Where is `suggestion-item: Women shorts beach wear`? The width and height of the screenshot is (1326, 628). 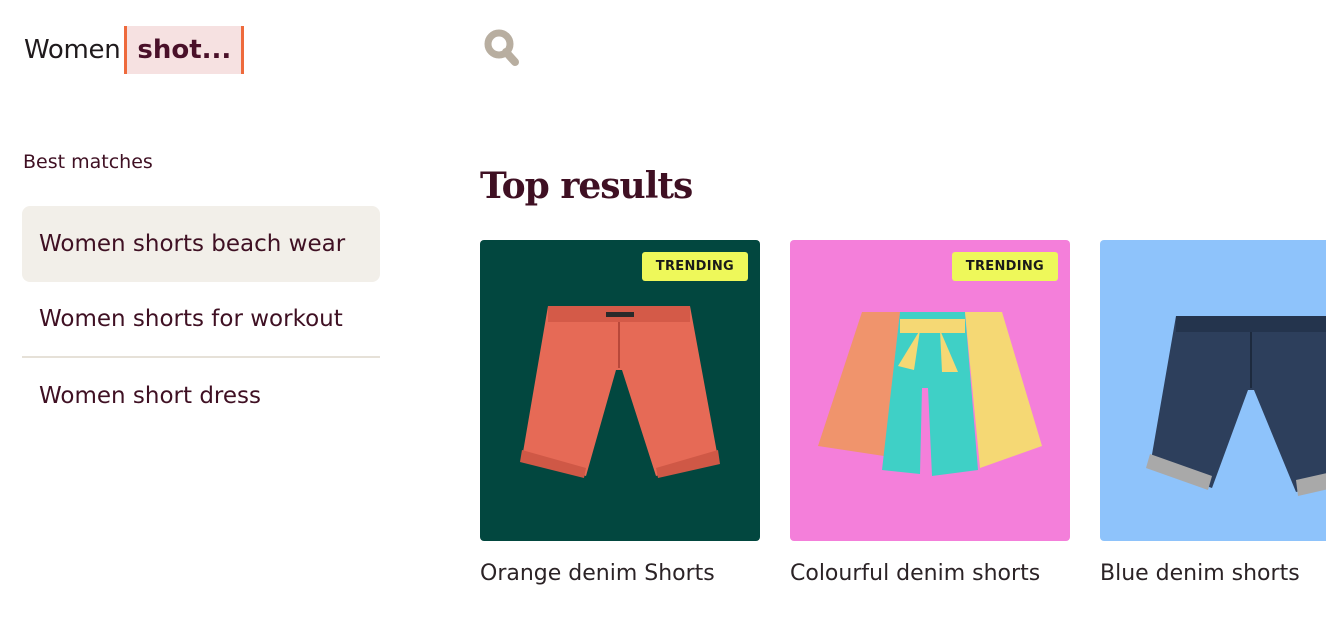 suggestion-item: Women shorts beach wear is located at coordinates (201, 244).